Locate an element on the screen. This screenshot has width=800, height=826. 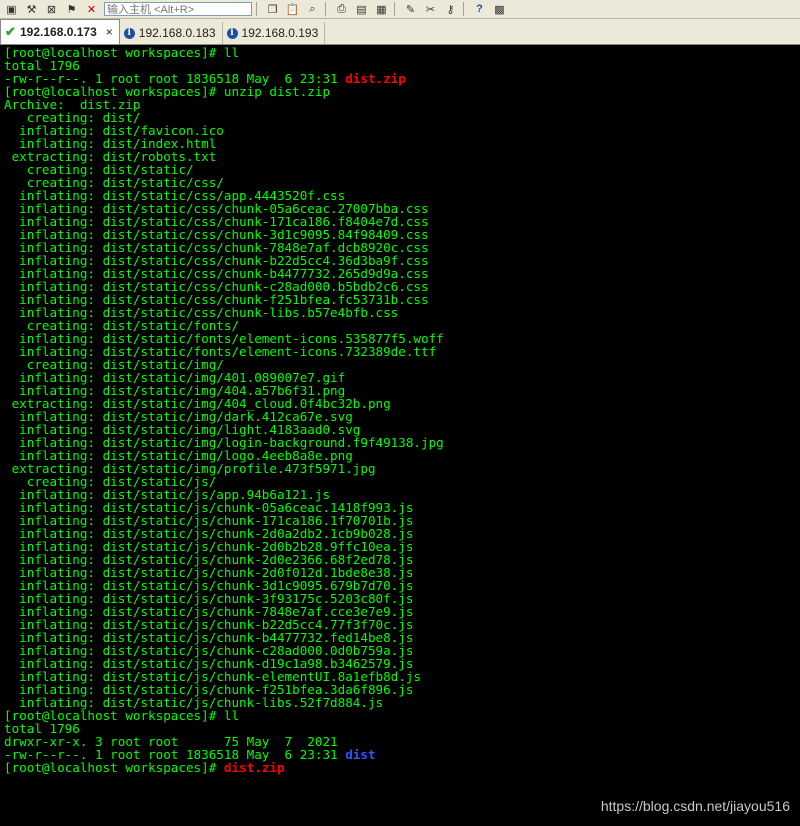
copy-icon: ❐ is located at coordinates (272, 9).